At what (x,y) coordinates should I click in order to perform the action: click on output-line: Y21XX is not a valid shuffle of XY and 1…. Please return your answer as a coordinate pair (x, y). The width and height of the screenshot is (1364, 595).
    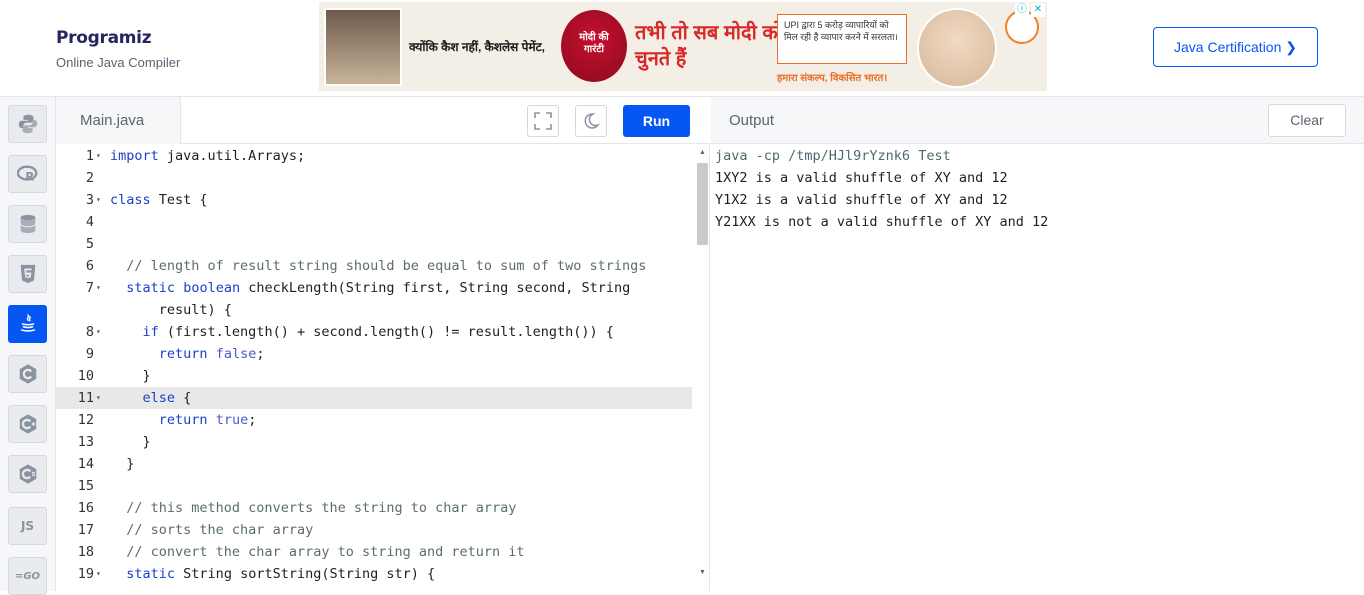
    Looking at the image, I should click on (882, 222).